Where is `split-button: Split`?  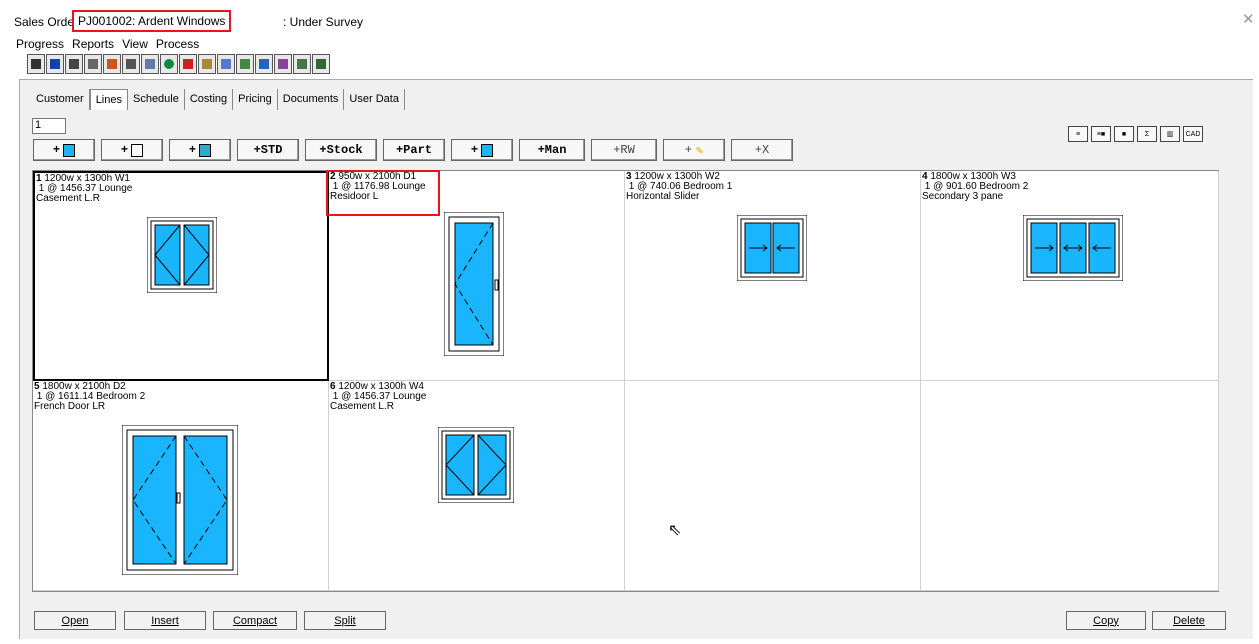 split-button: Split is located at coordinates (345, 620).